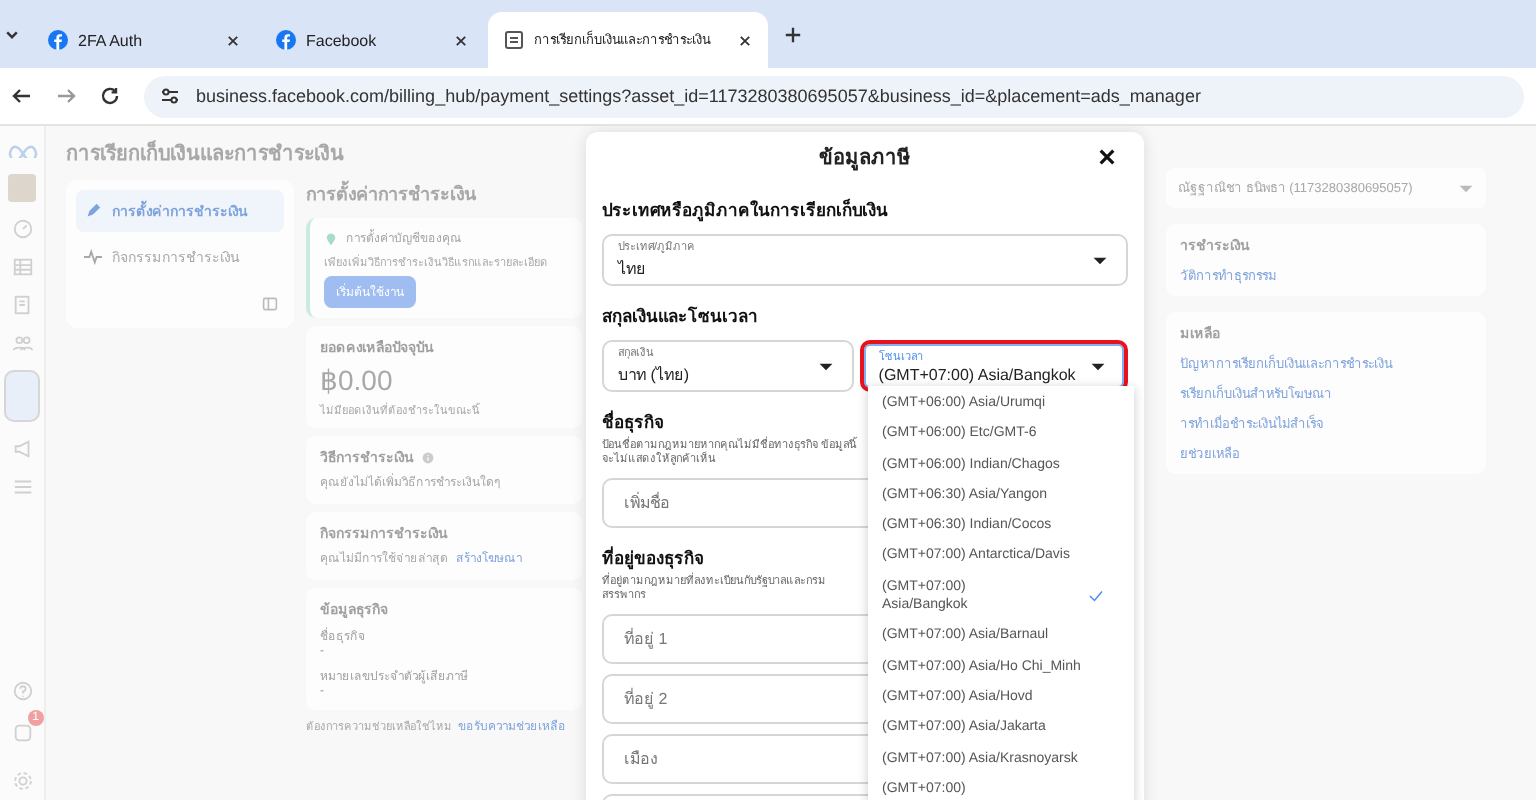 The height and width of the screenshot is (800, 1536). Describe the element at coordinates (22, 691) in the screenshot. I see `help-icon` at that location.